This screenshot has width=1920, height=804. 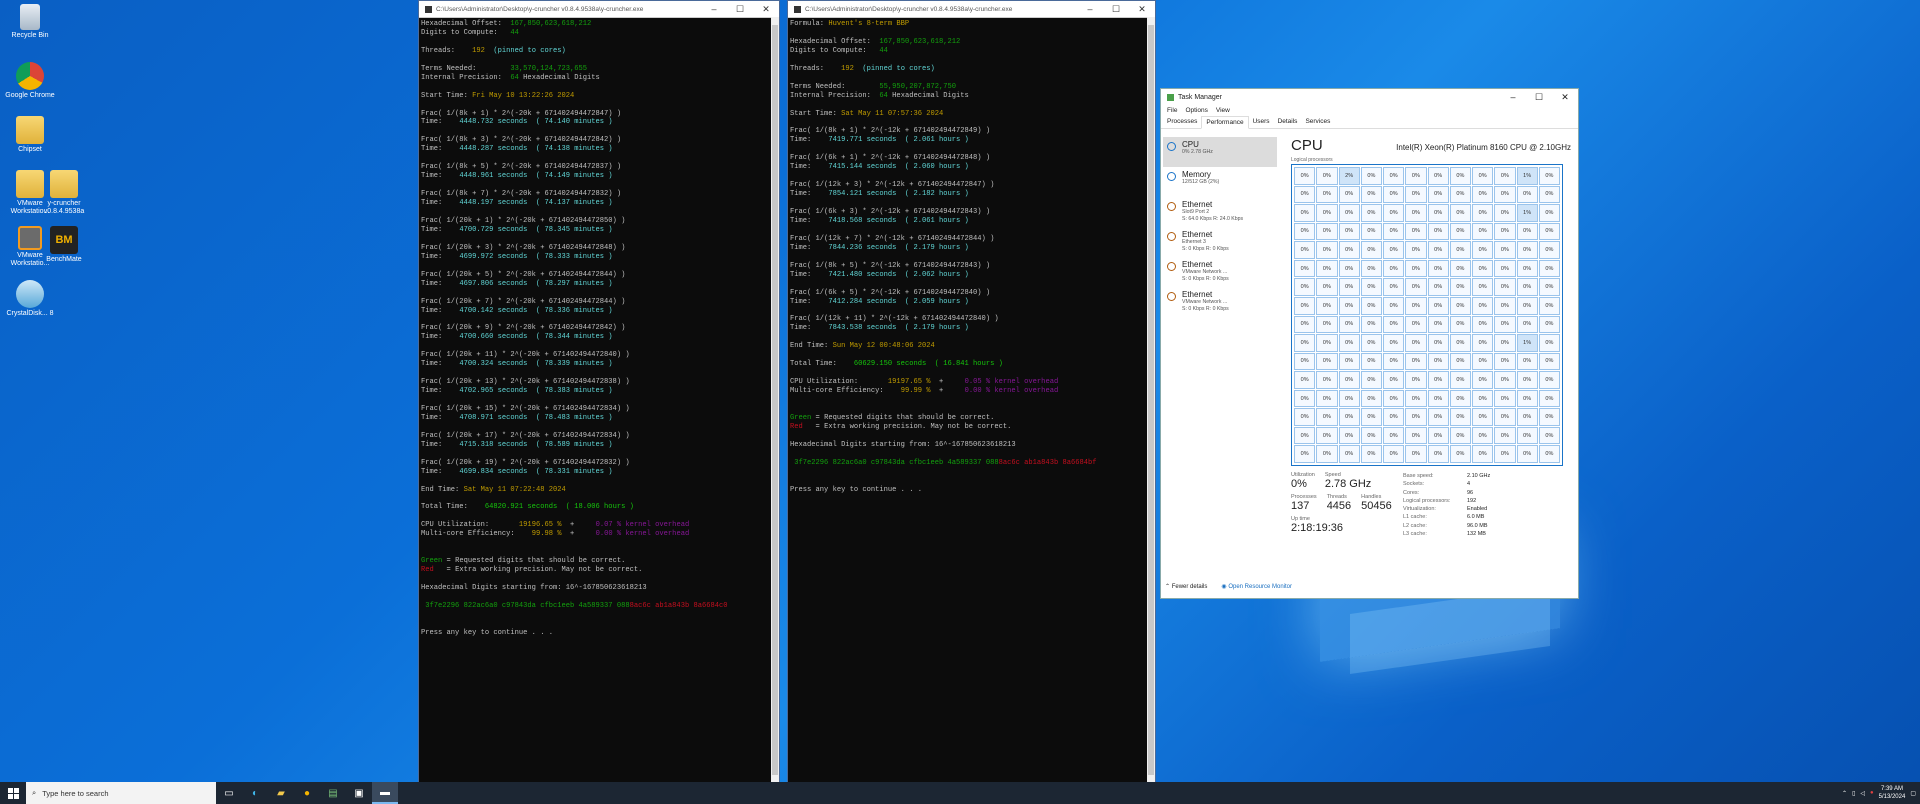 What do you see at coordinates (1197, 264) in the screenshot?
I see `resource-name: Ethernet` at bounding box center [1197, 264].